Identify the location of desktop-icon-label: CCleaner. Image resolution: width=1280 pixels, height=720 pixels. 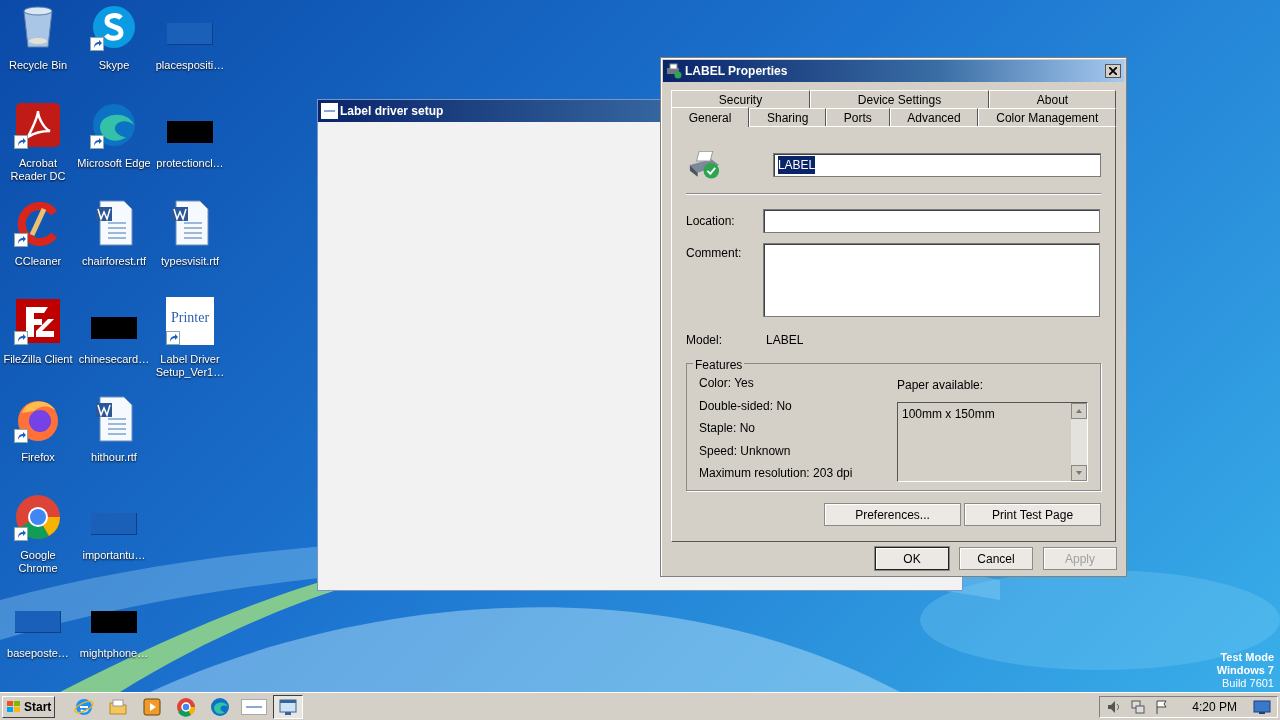
(38, 261).